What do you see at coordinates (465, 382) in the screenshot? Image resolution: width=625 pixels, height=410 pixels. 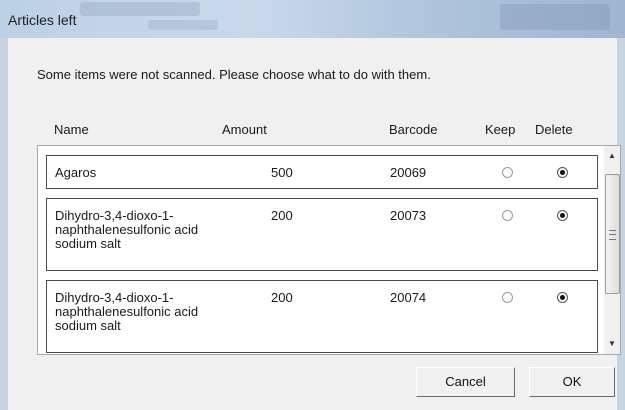 I see `cancel-button: Cancel` at bounding box center [465, 382].